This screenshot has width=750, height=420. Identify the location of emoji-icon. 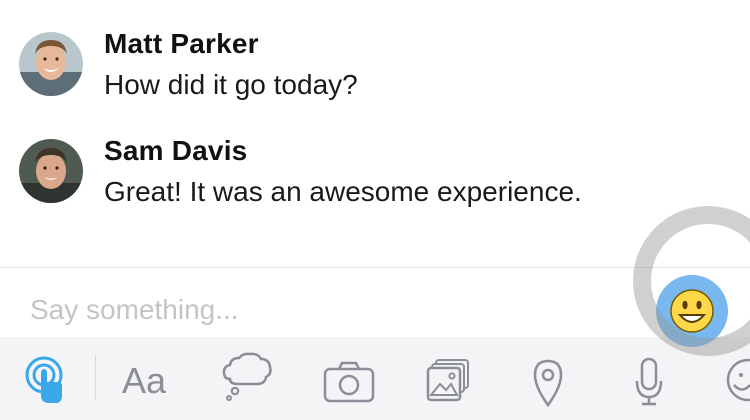
(737, 378).